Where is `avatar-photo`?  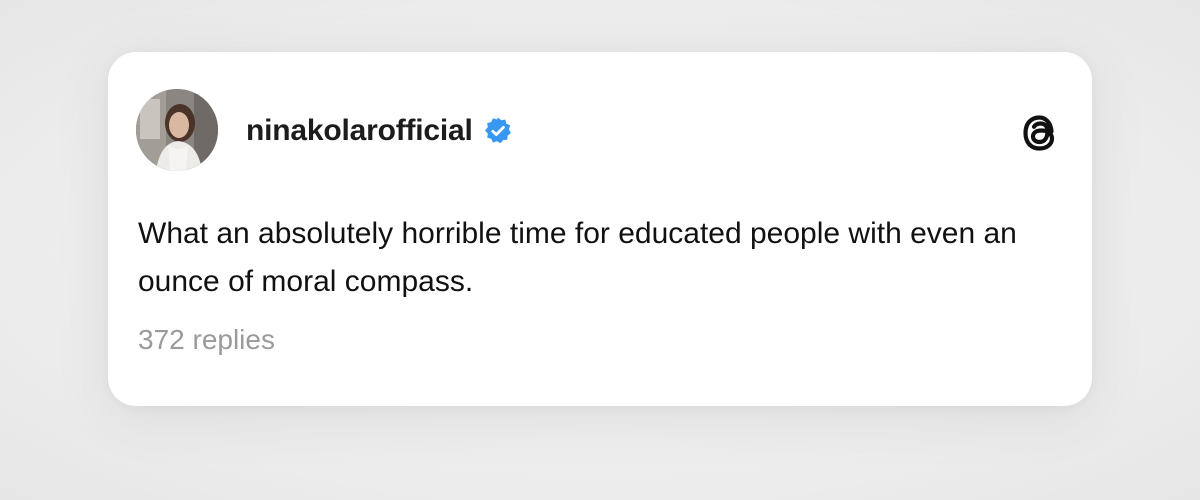 avatar-photo is located at coordinates (177, 130).